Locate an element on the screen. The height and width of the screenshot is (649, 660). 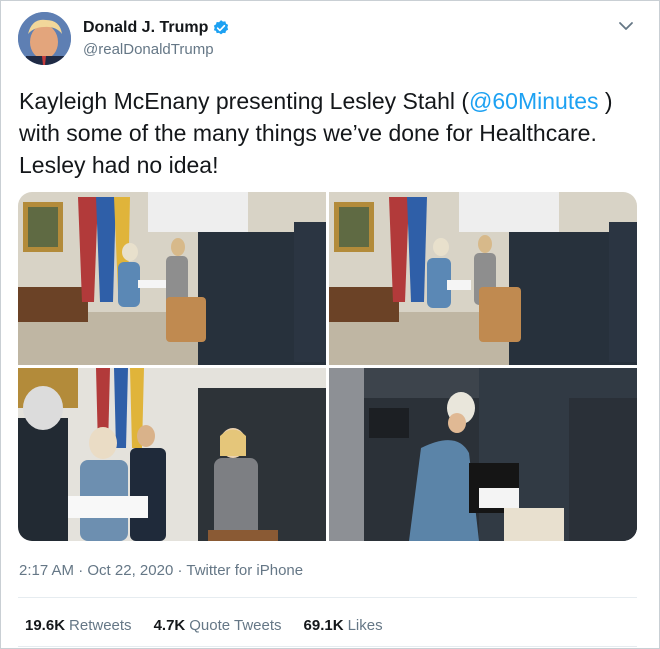
likes-stat: 69.1K Likes is located at coordinates (343, 625).